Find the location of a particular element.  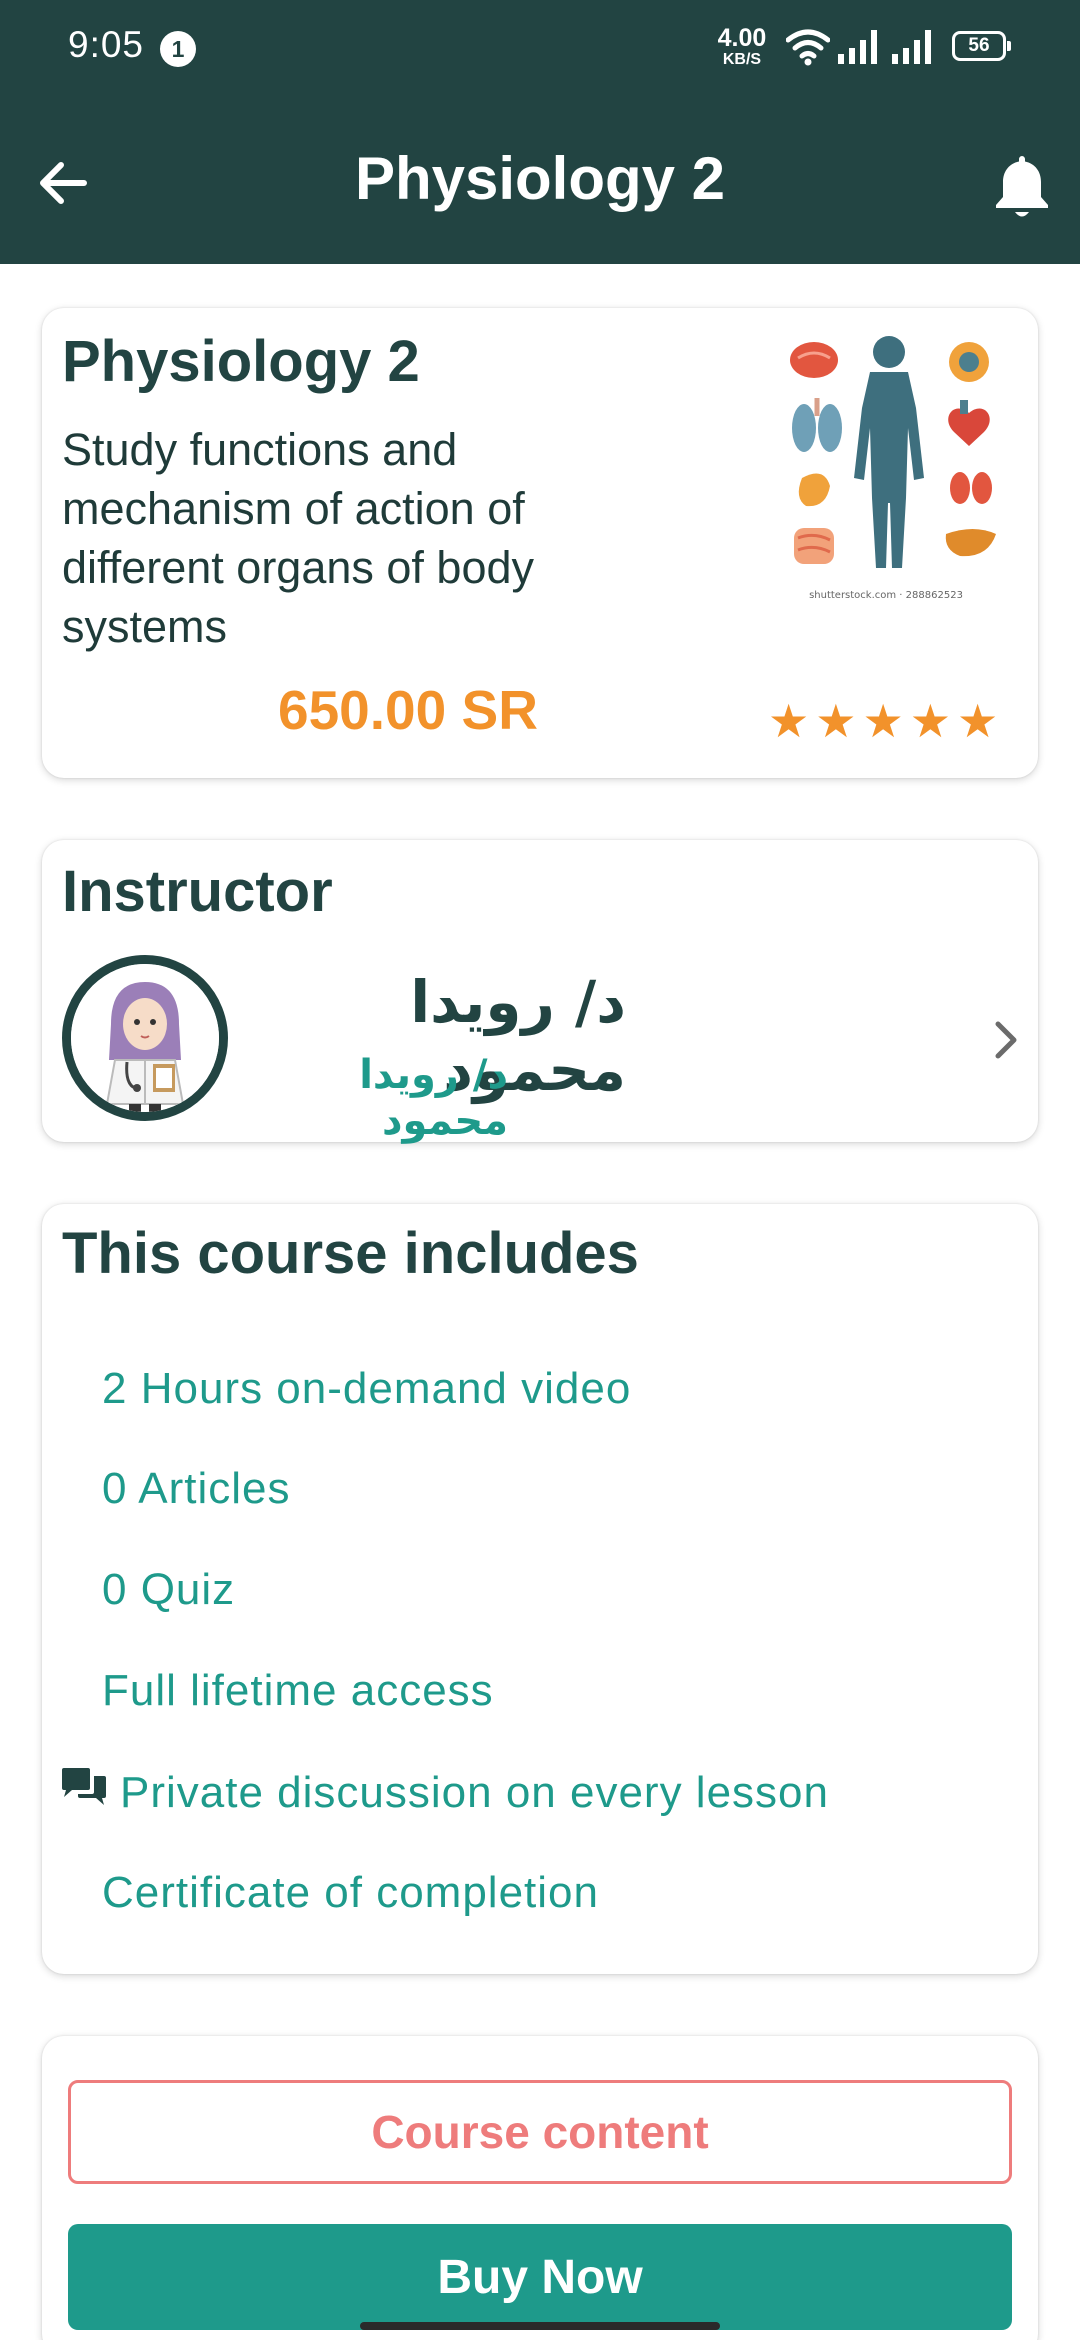

network-speed-unit: KB/S is located at coordinates (742, 59).